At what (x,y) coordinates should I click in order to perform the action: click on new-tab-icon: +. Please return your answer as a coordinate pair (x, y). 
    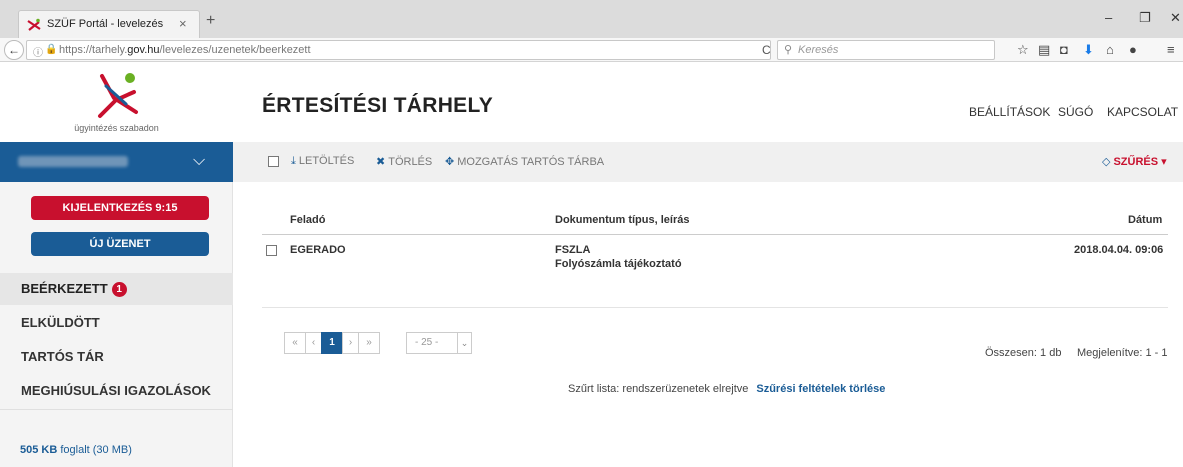
    Looking at the image, I should click on (210, 21).